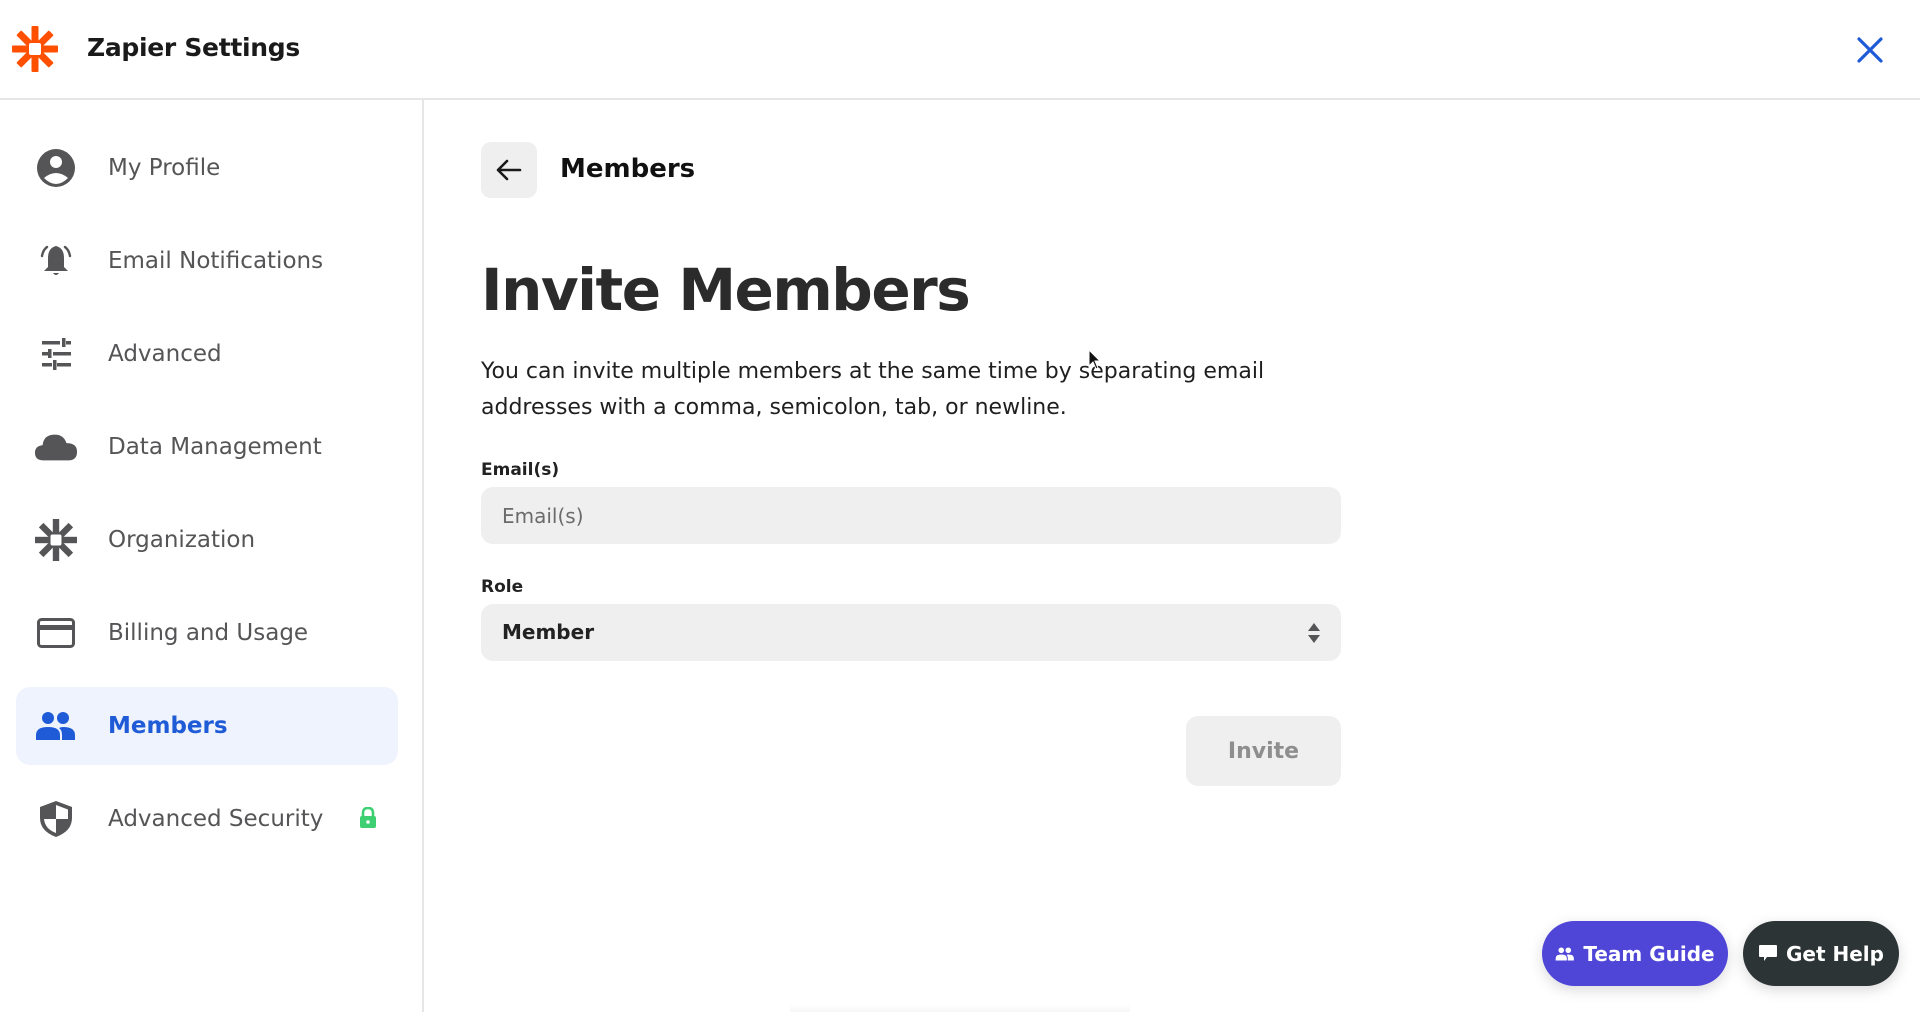 This screenshot has width=1920, height=1012. Describe the element at coordinates (726, 290) in the screenshot. I see `page-title: Invite Members` at that location.